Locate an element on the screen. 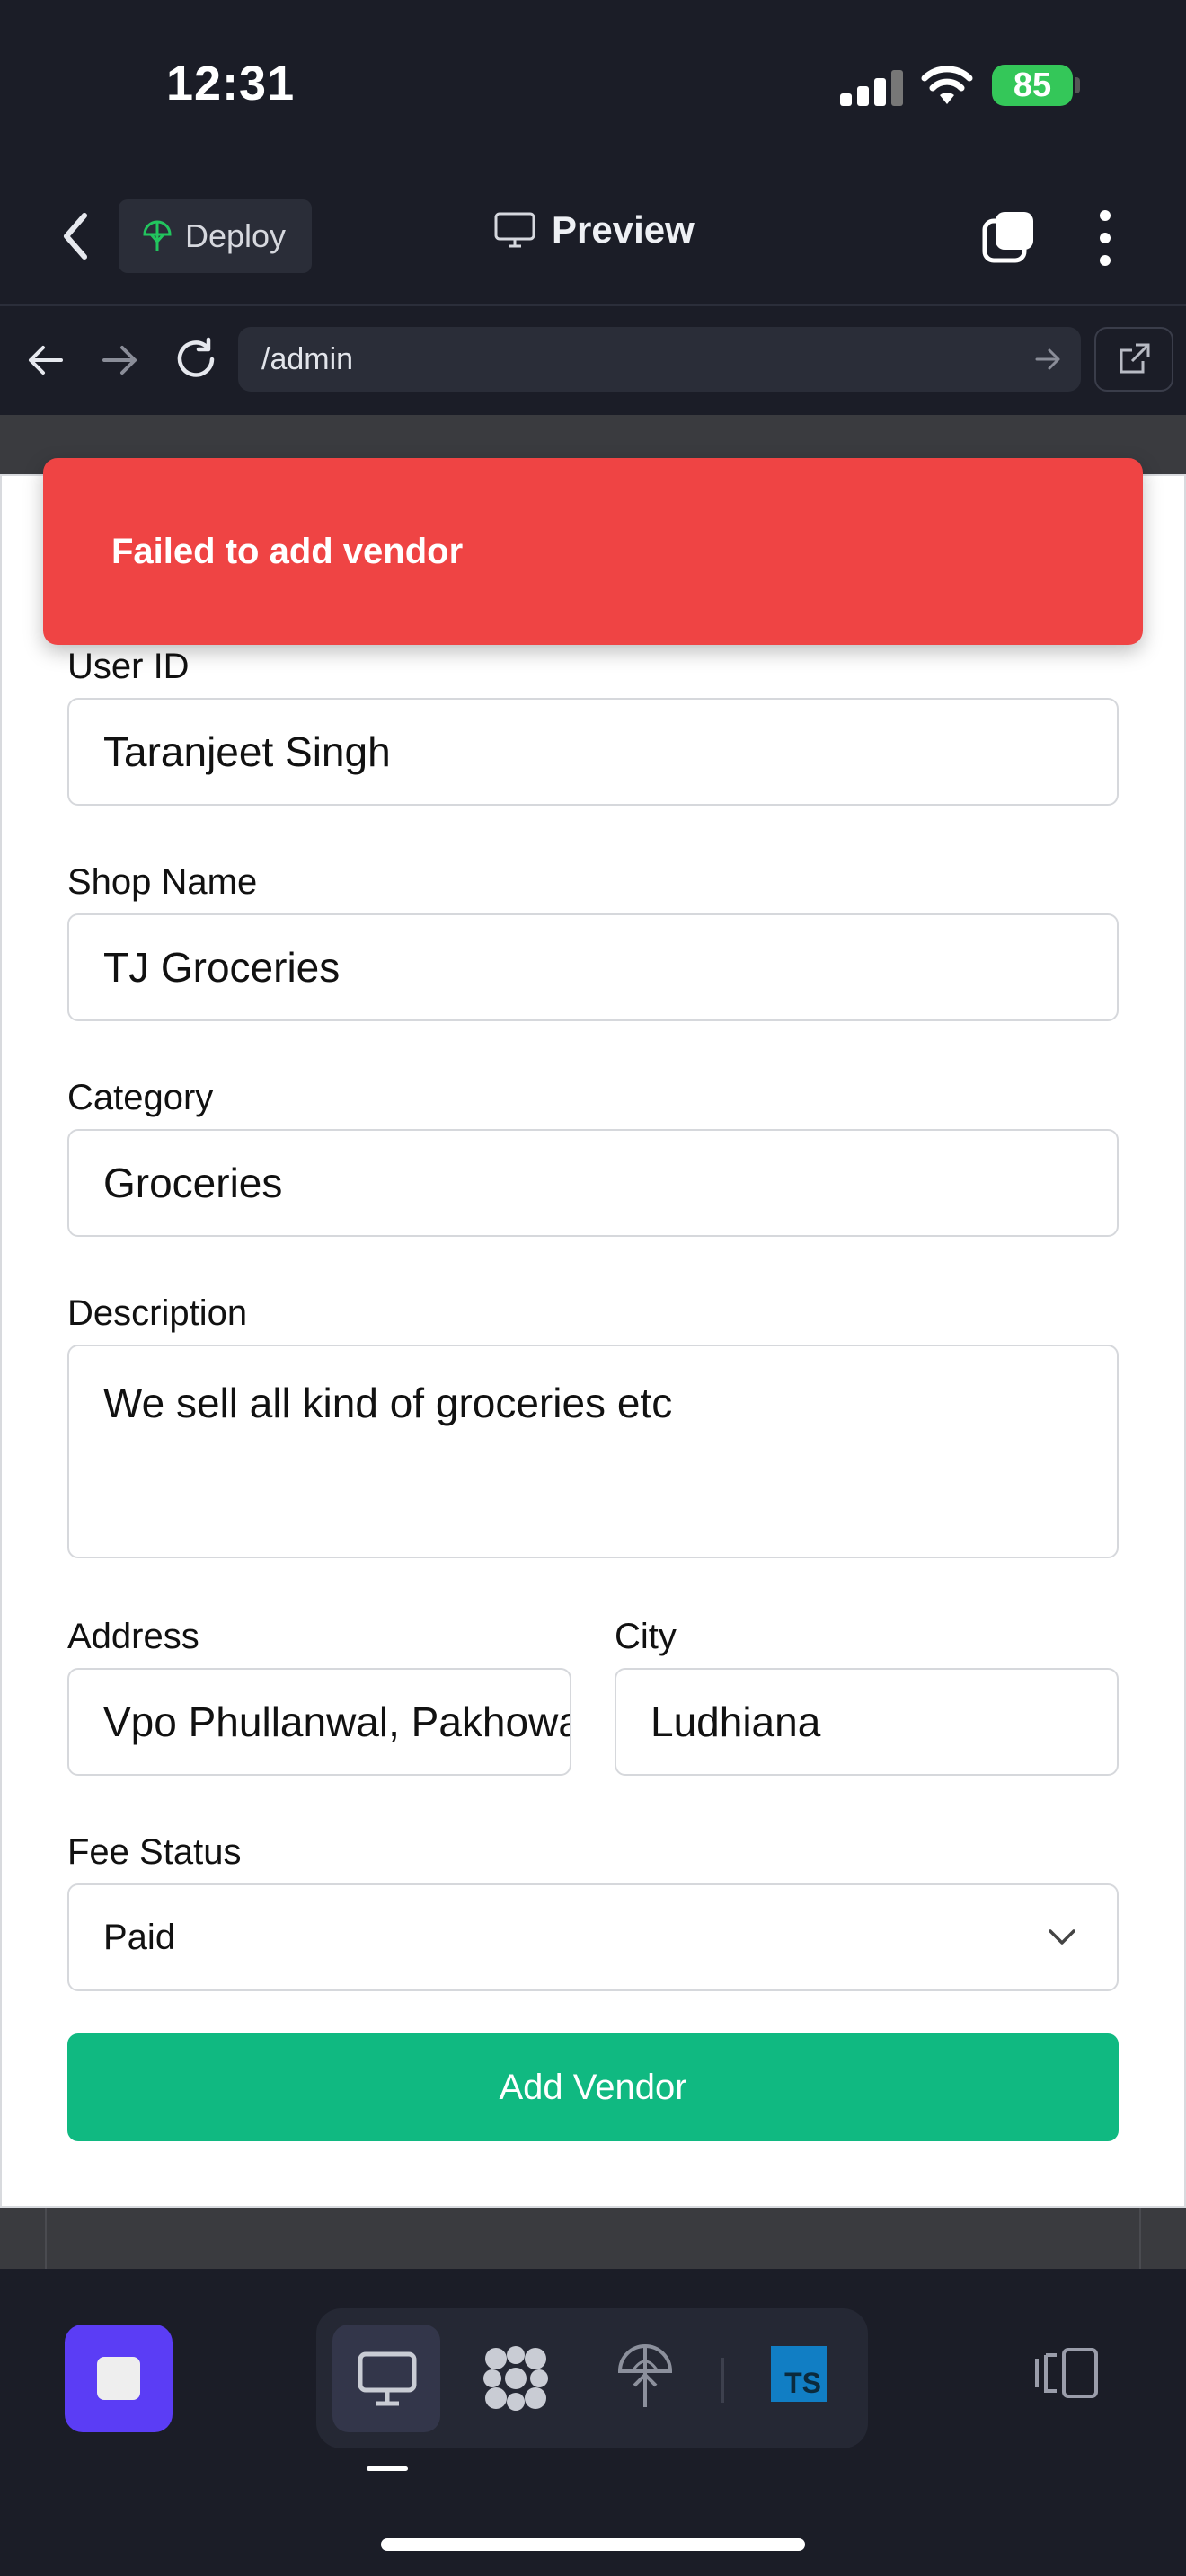 This screenshot has width=1186, height=2576. url-go-arrow-icon is located at coordinates (1047, 359).